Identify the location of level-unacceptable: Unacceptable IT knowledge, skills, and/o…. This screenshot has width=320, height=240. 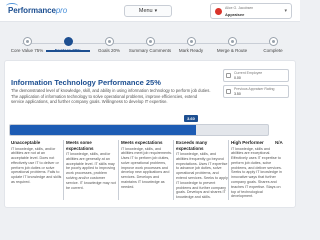
(37, 162).